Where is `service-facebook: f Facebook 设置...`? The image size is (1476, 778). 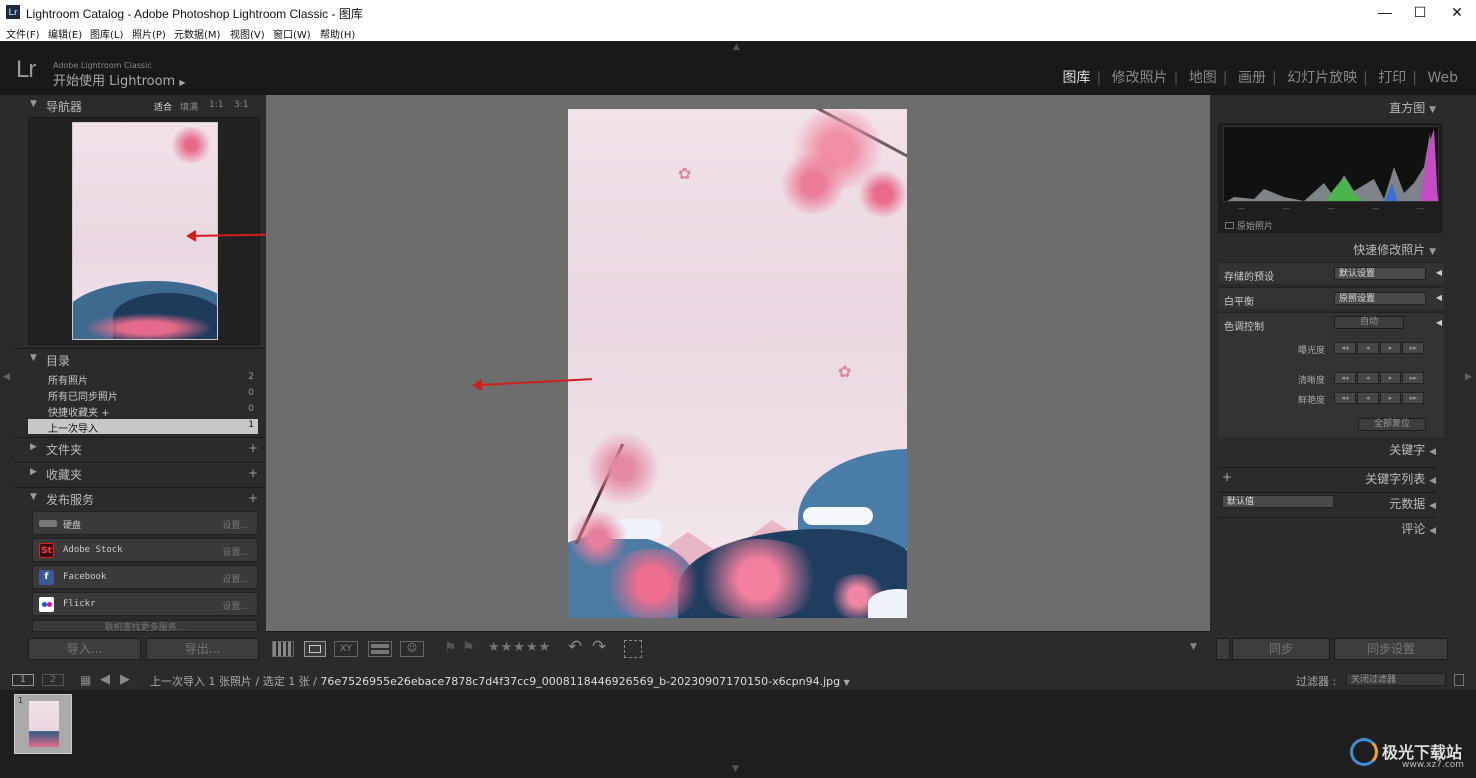 service-facebook: f Facebook 设置... is located at coordinates (145, 577).